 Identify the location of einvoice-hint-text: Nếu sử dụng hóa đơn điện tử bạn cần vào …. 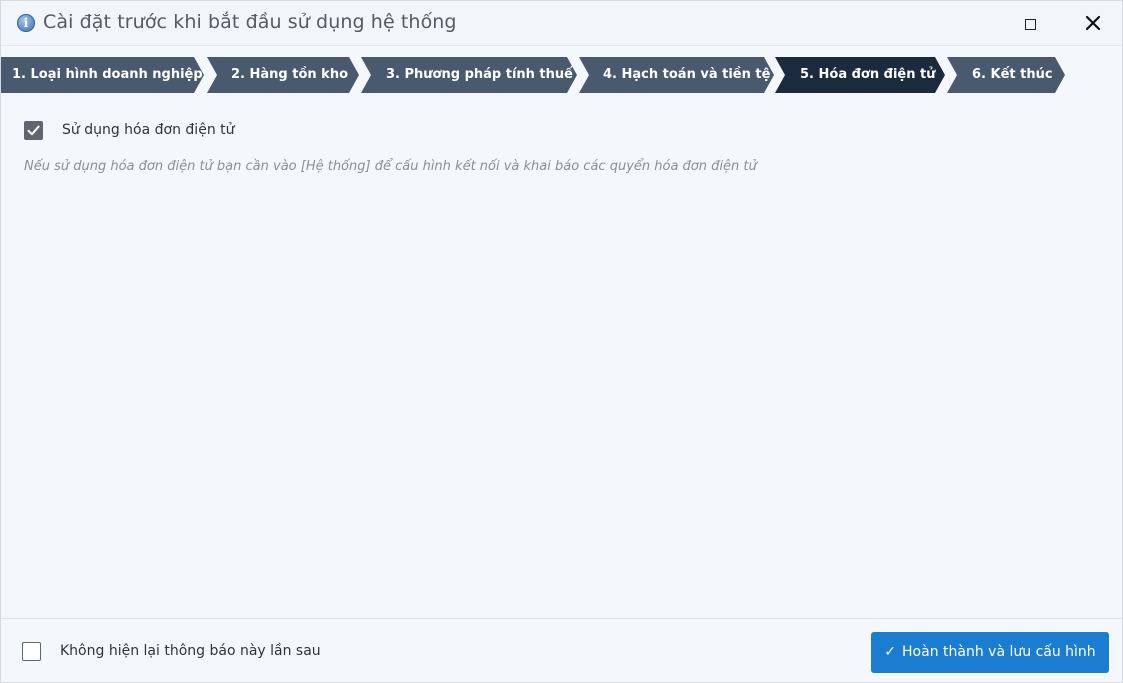
(390, 166).